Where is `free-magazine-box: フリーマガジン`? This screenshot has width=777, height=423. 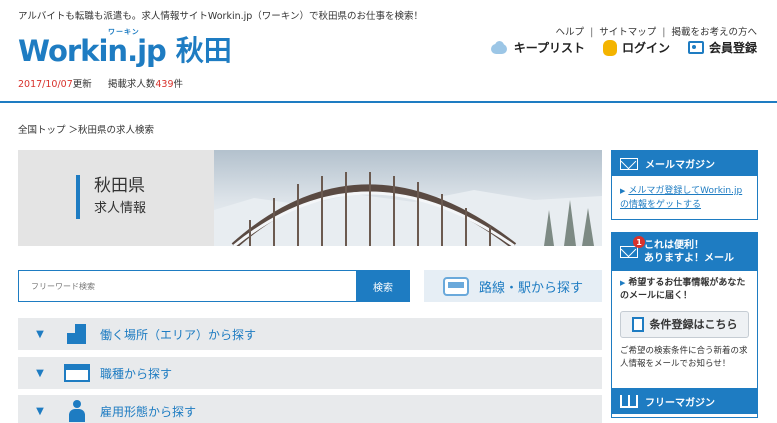
free-magazine-box: フリーマガジン is located at coordinates (684, 403).